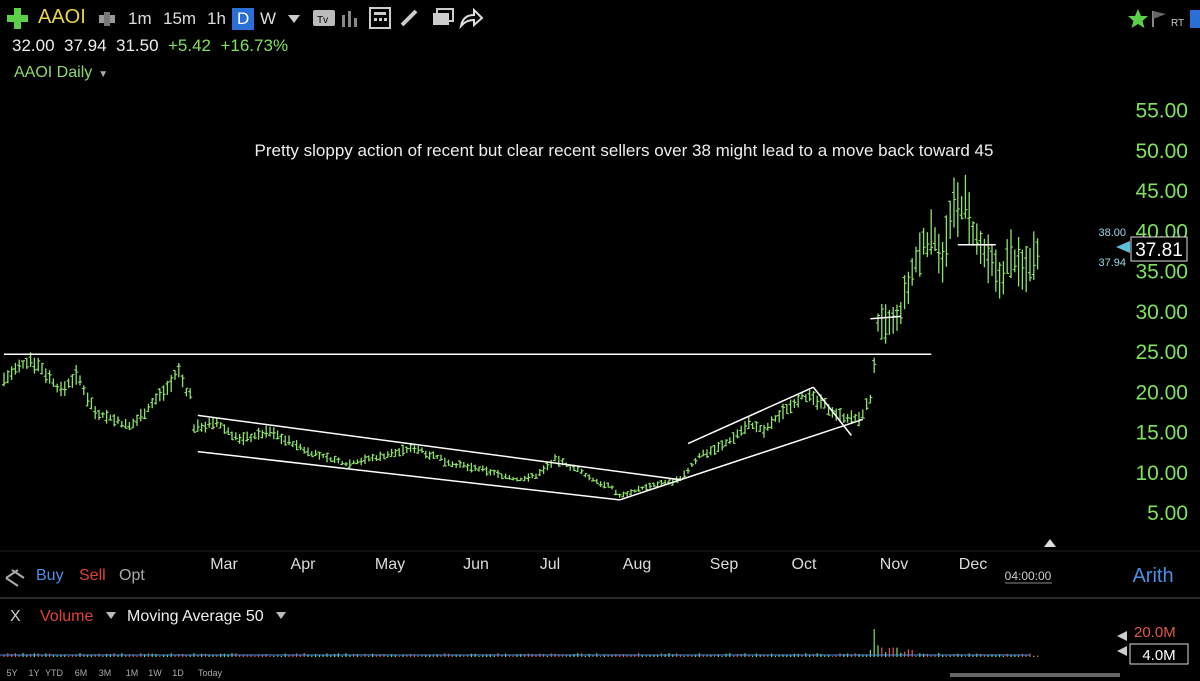 This screenshot has height=681, width=1200. Describe the element at coordinates (1158, 655) in the screenshot. I see `volume-value-label: 4.0M` at that location.